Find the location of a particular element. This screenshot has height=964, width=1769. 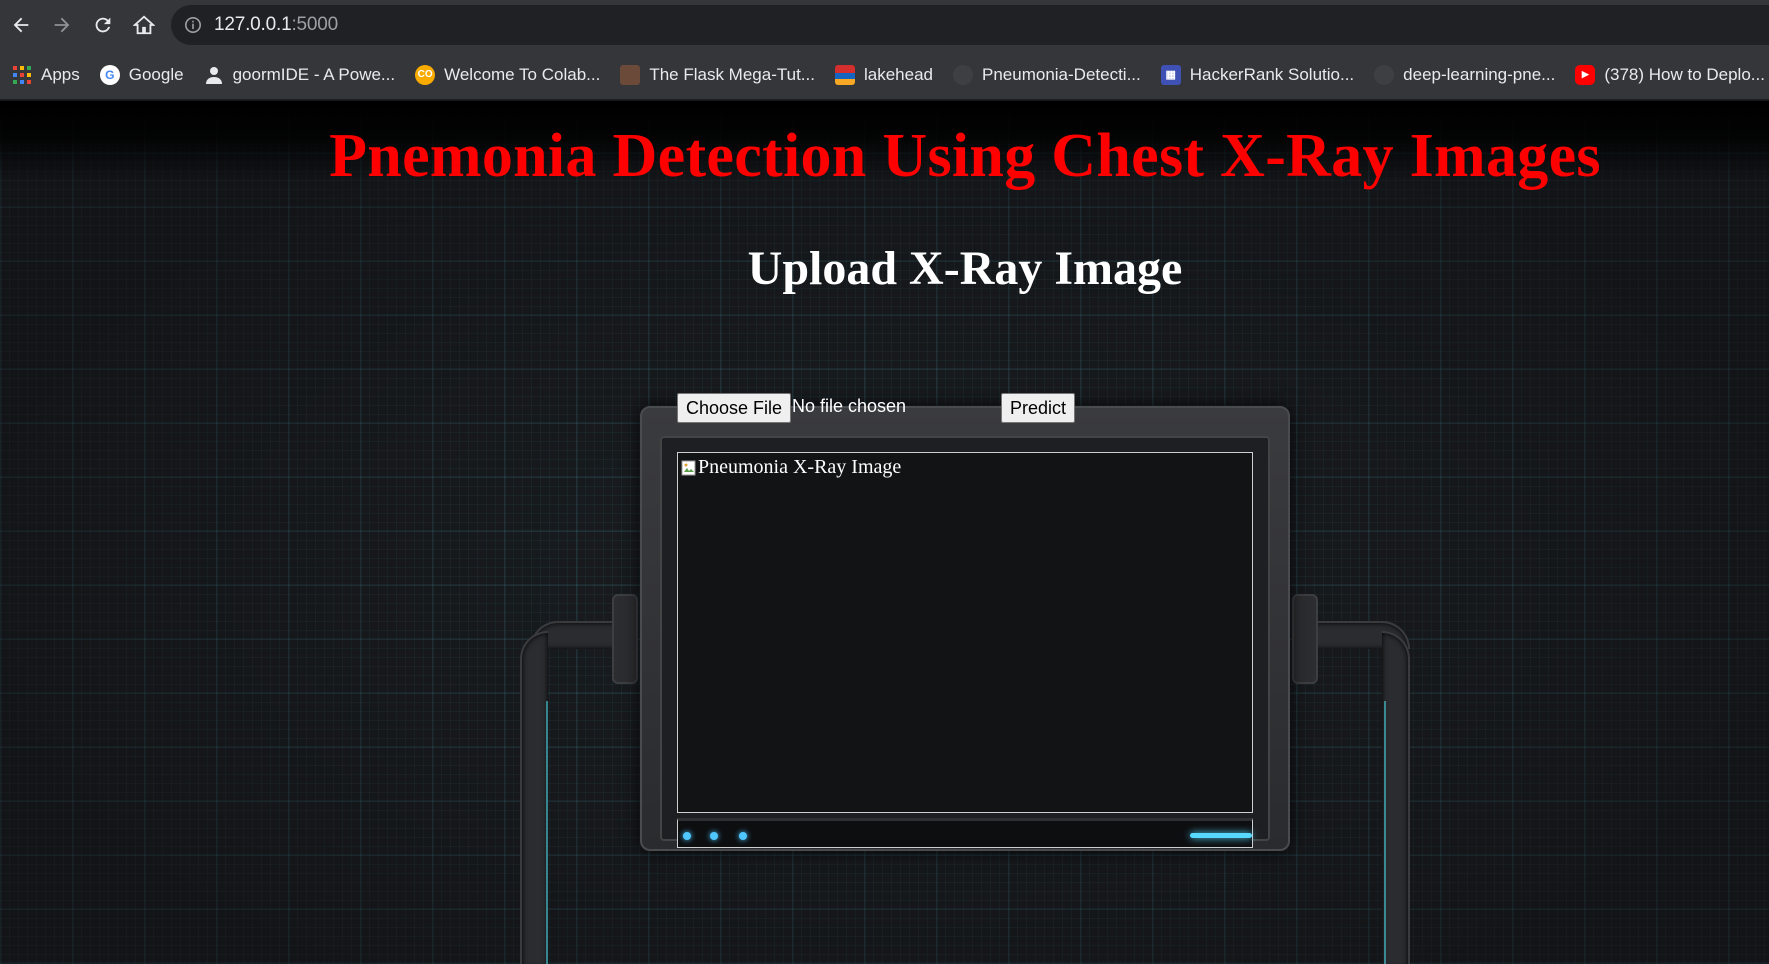

colab-icon: CO is located at coordinates (425, 74).